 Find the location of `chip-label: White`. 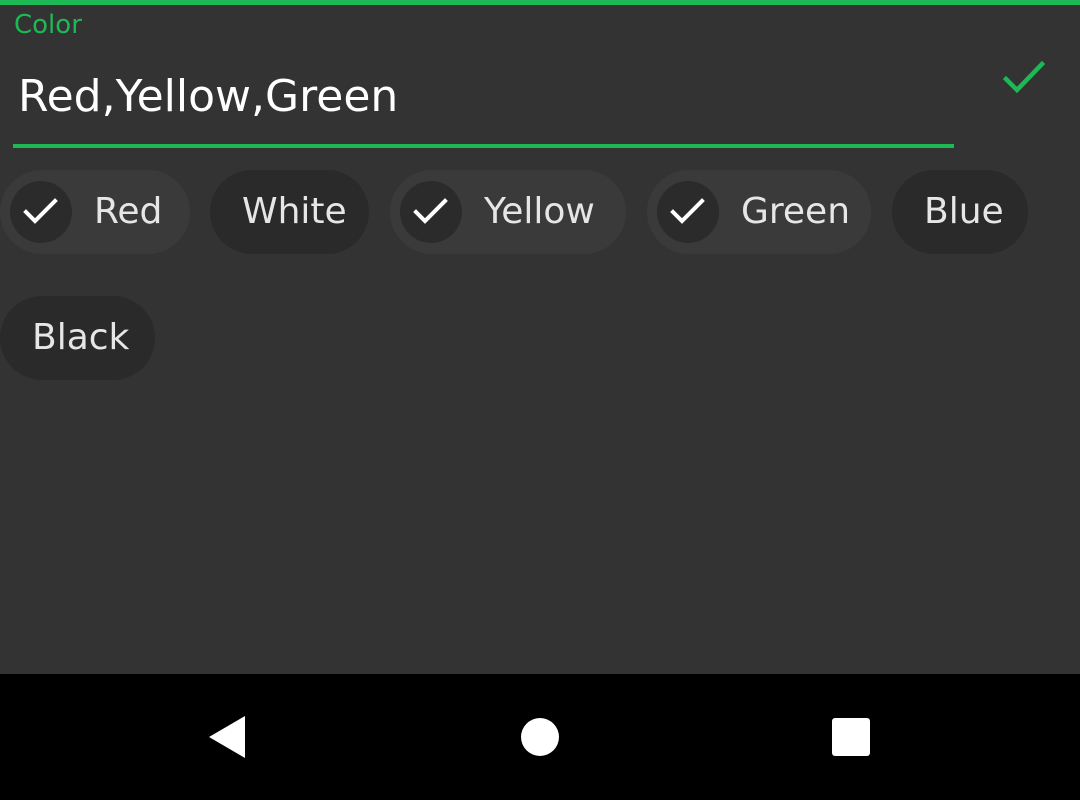

chip-label: White is located at coordinates (294, 211).